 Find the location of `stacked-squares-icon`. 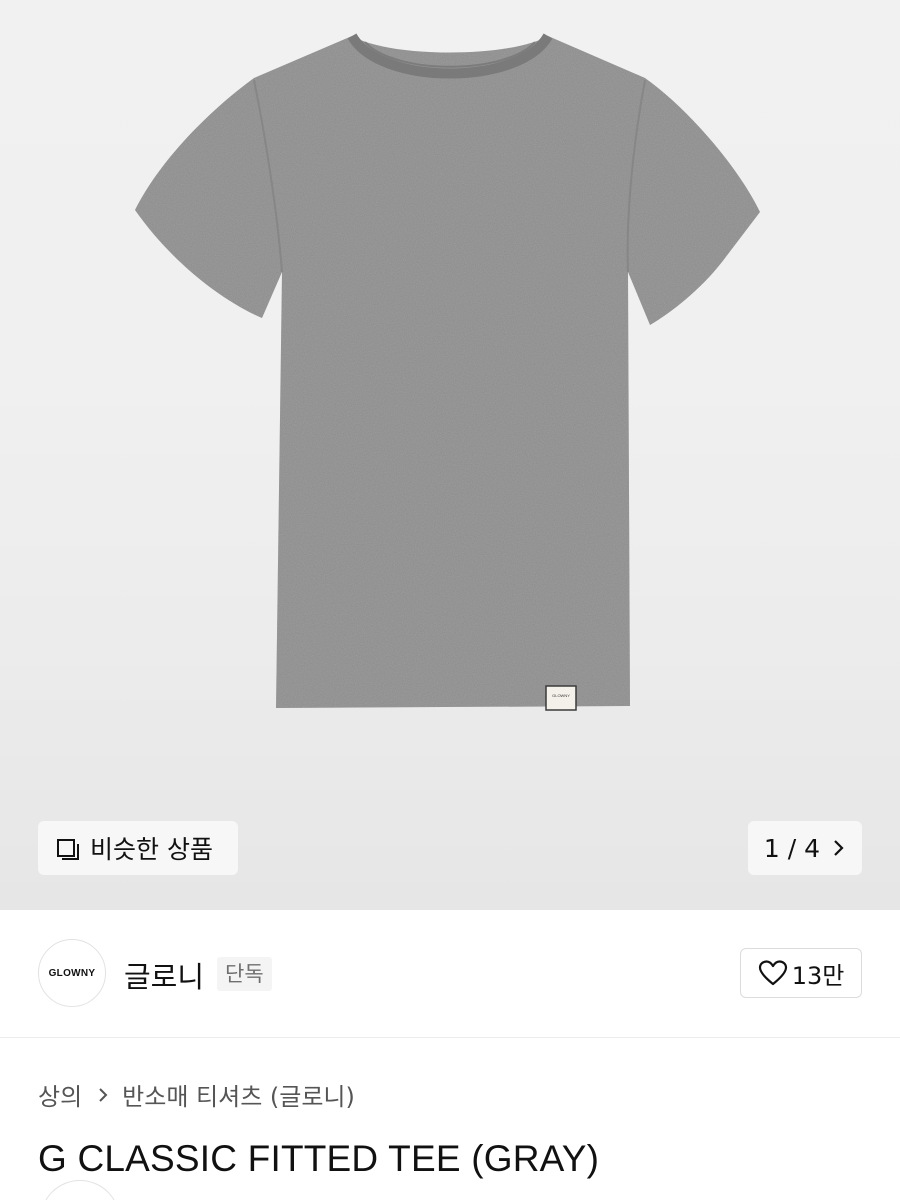

stacked-squares-icon is located at coordinates (68, 849).